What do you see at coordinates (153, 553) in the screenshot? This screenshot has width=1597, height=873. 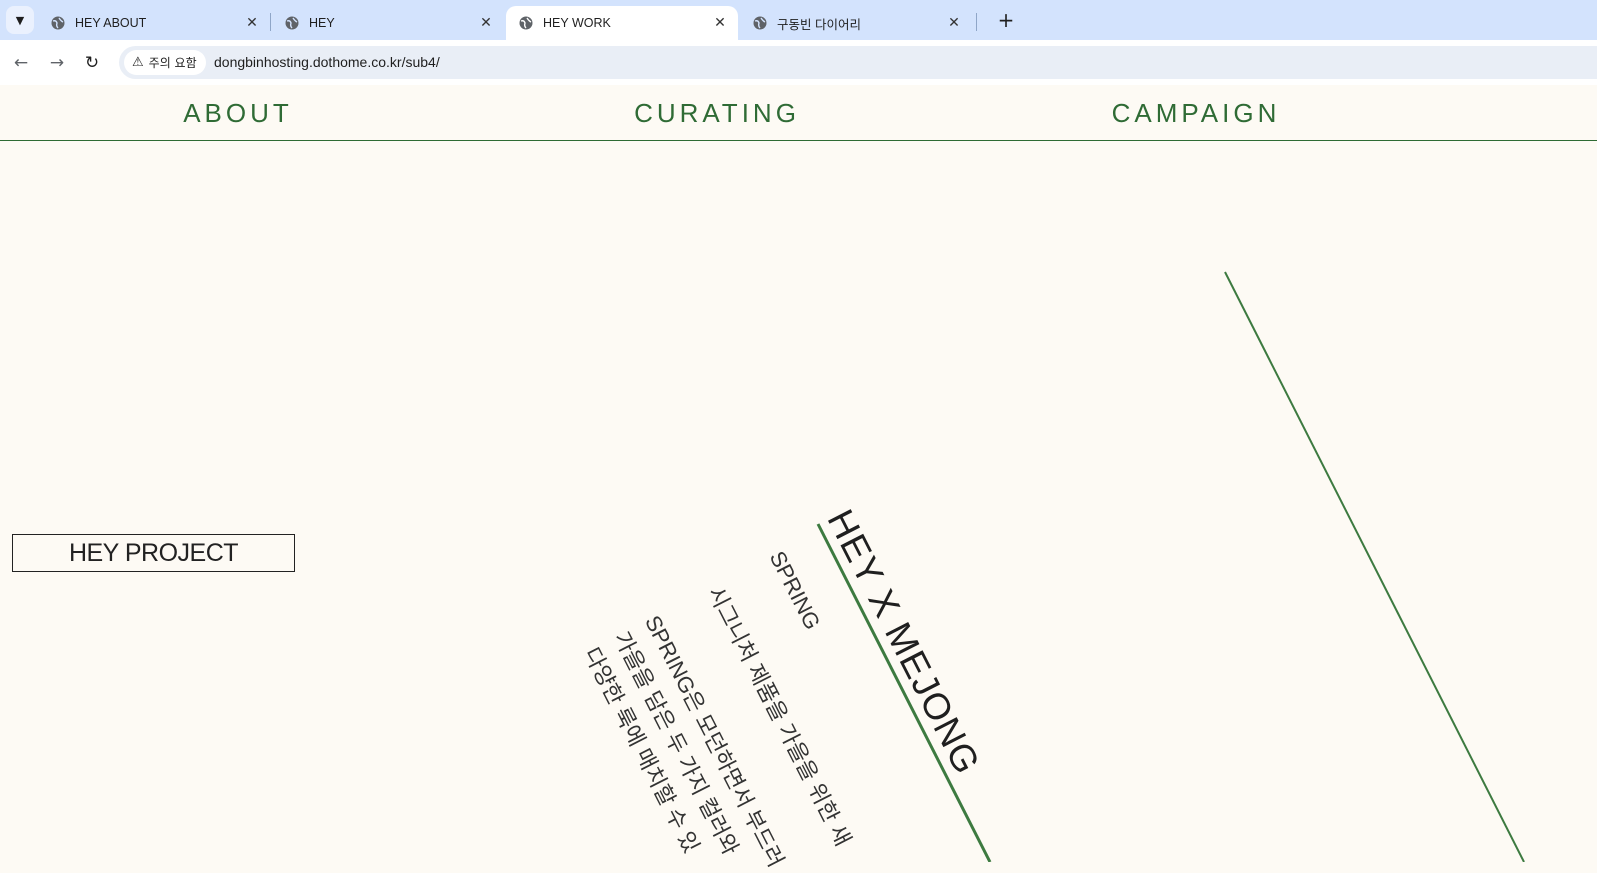 I see `hey-project-button: HEY PROJECT` at bounding box center [153, 553].